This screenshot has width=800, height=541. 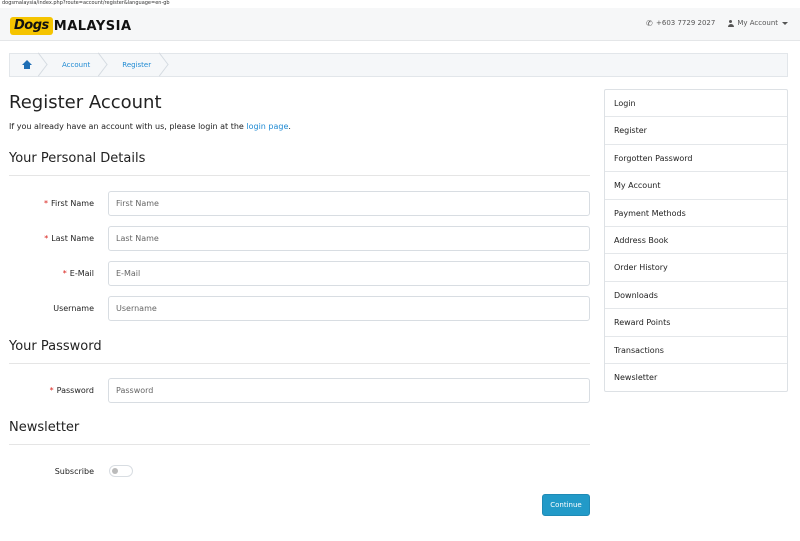 I want to click on sidebar-item-newsletter: Newsletter, so click(x=696, y=377).